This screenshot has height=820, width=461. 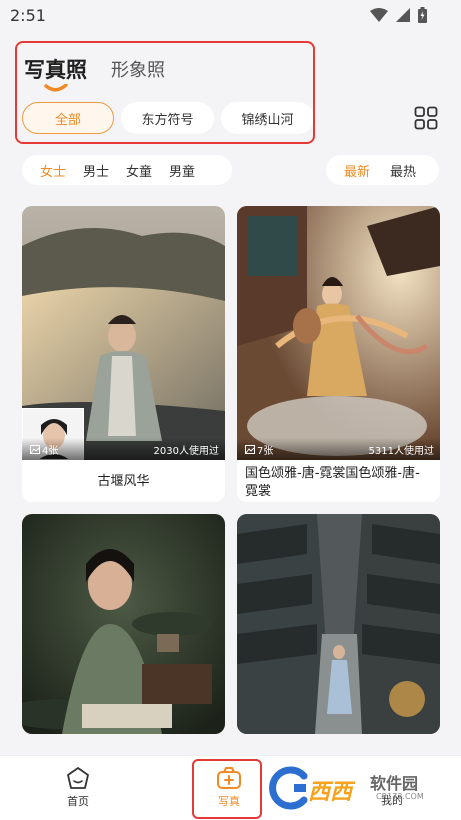 I want to click on status-time: 2:51, so click(x=28, y=15).